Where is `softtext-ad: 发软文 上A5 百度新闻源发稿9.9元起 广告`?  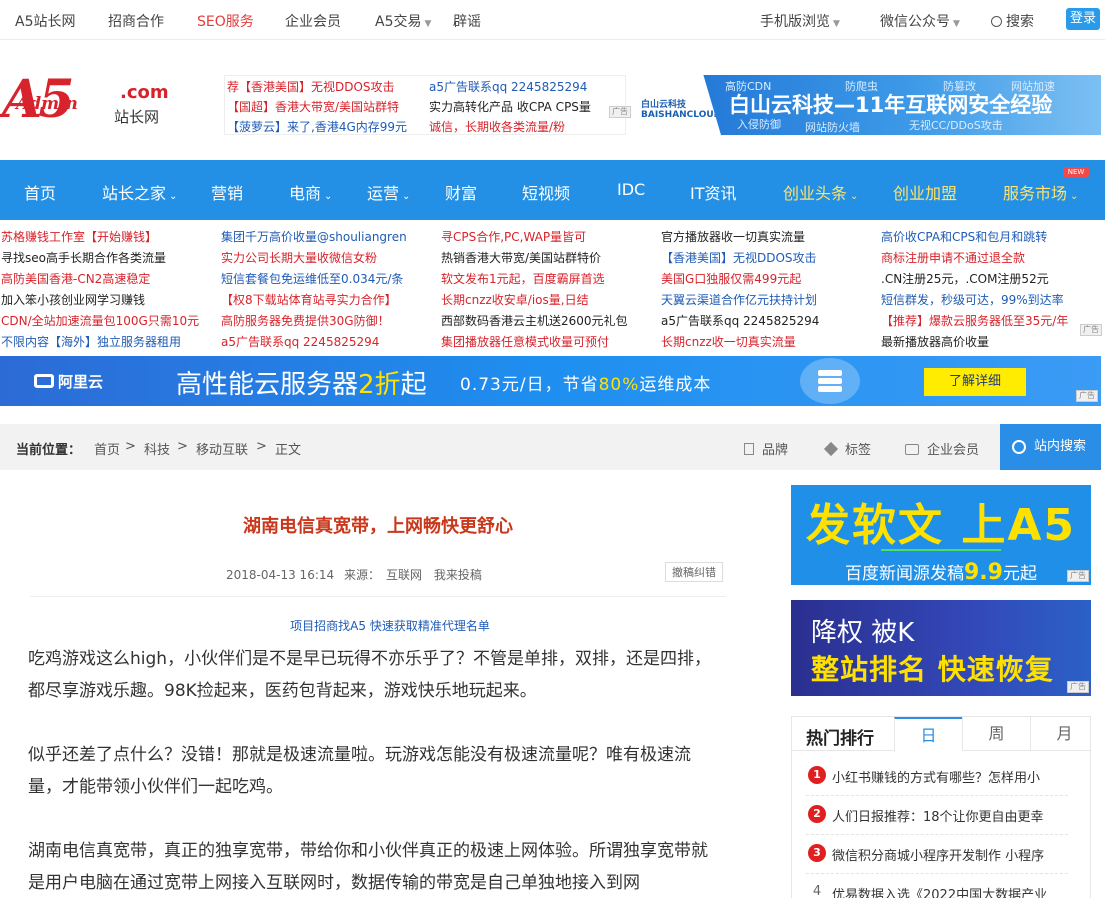 softtext-ad: 发软文 上A5 百度新闻源发稿9.9元起 广告 is located at coordinates (941, 535).